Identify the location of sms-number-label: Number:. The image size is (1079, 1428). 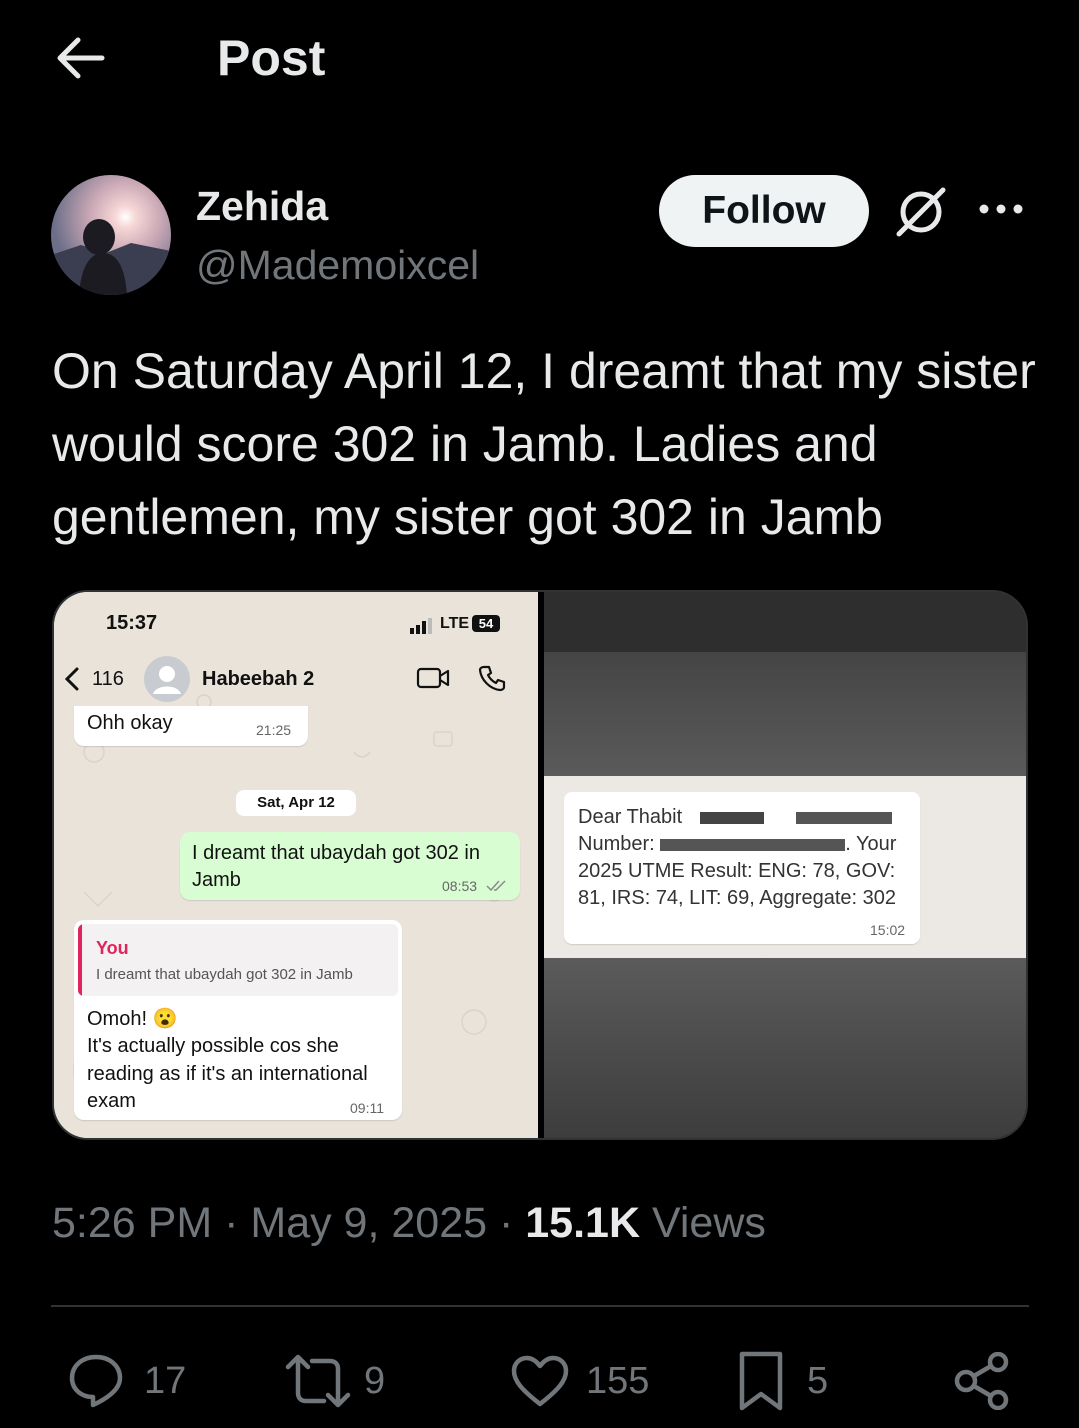
(616, 844).